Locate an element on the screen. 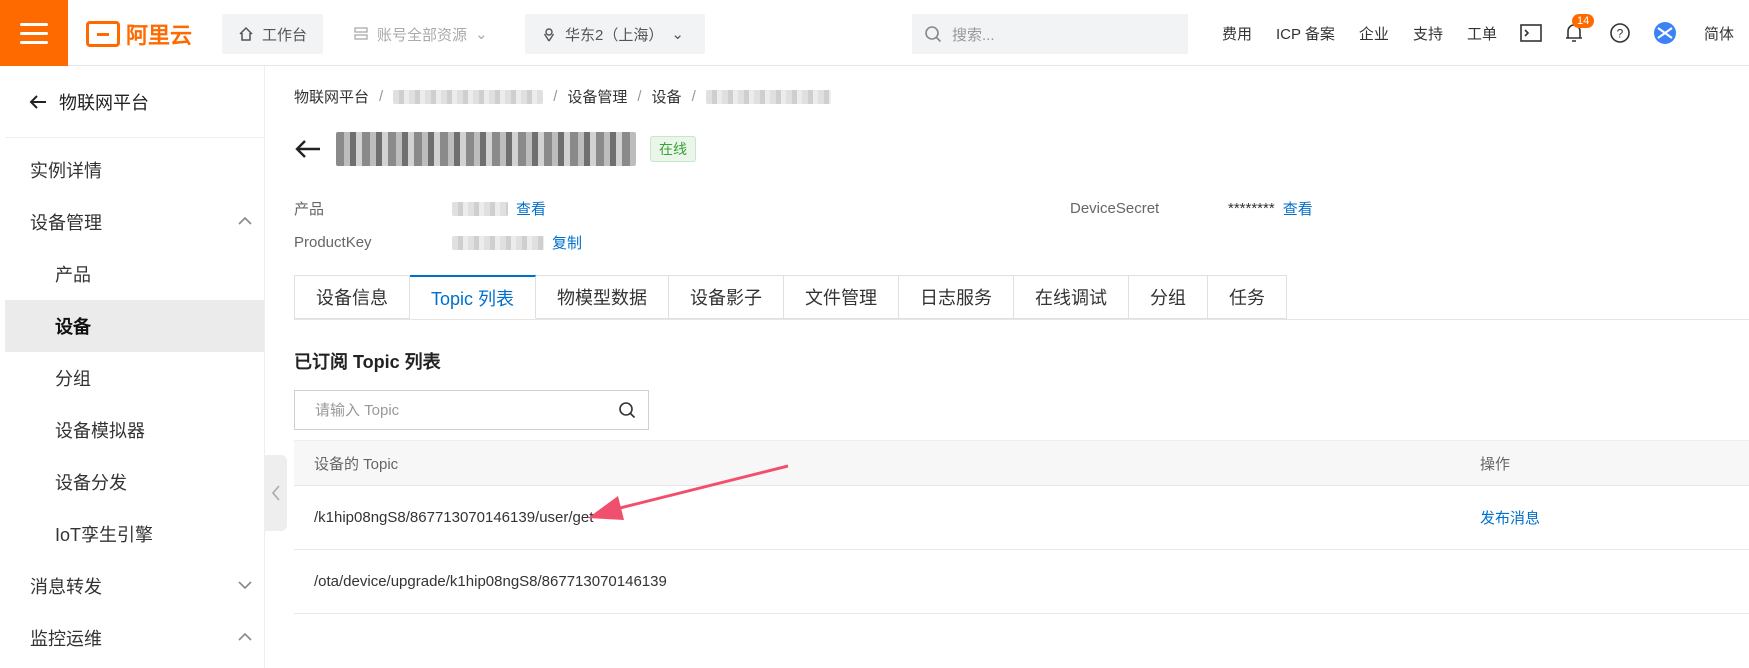 The width and height of the screenshot is (1749, 668). breadcrumb-device-redacted is located at coordinates (768, 96).